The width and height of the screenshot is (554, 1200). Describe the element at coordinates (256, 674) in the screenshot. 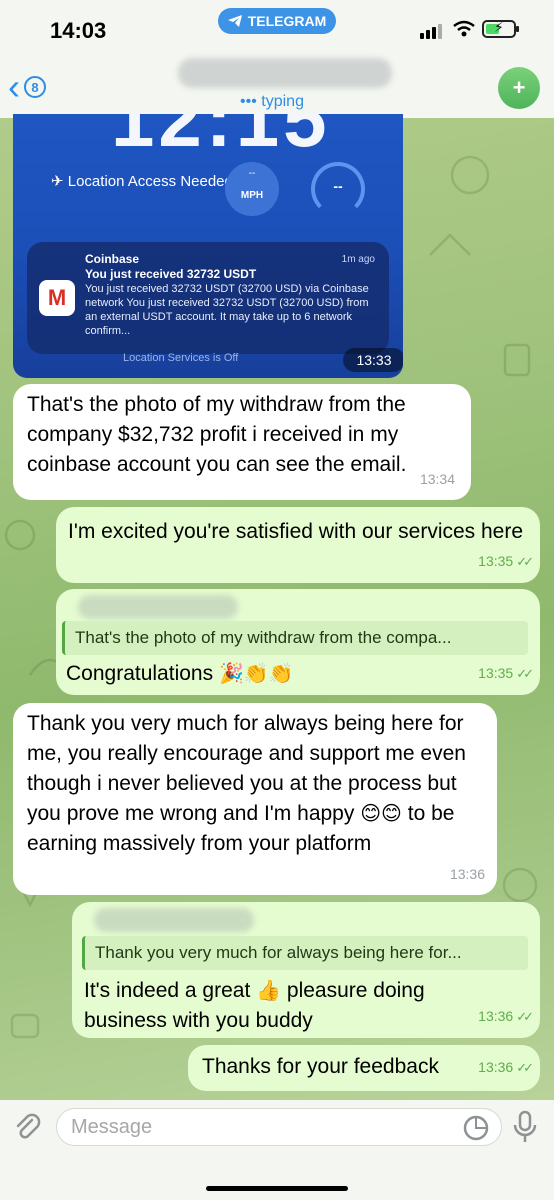

I see `party-clap-emoji: 🎉👏👏` at that location.